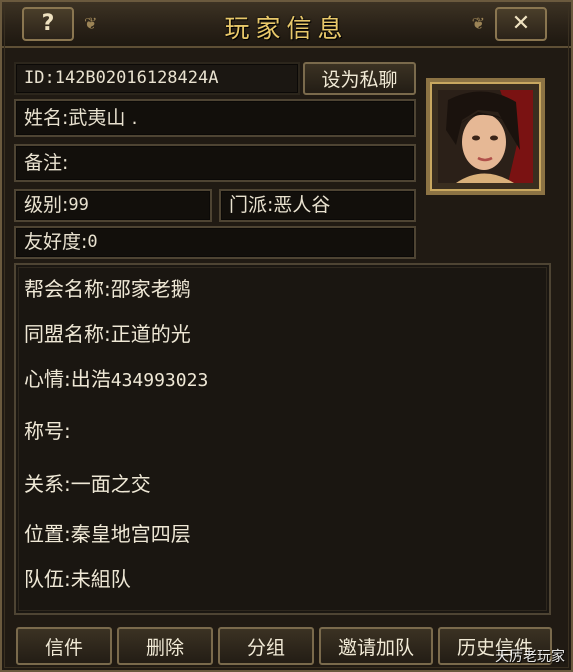  I want to click on relation-row: 关系:一面之交, so click(87, 482).